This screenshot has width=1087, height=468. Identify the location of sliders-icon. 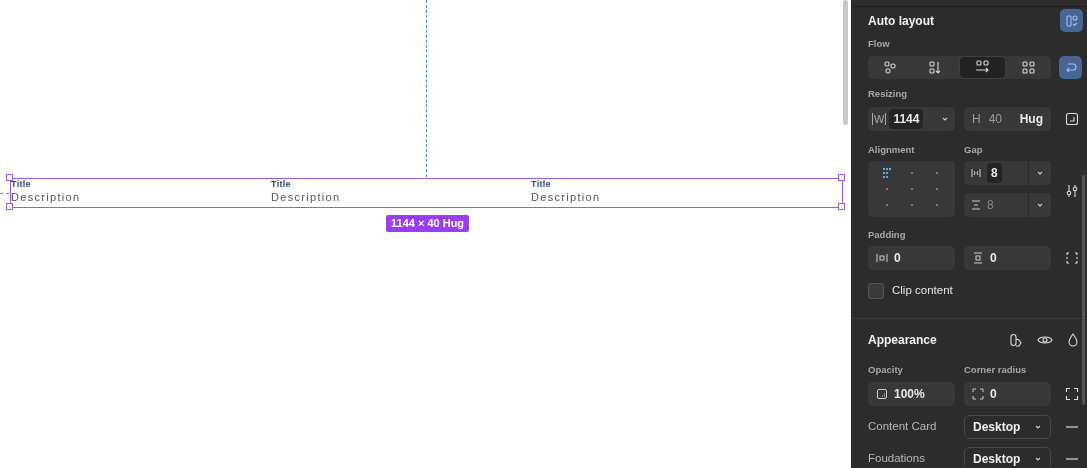
(1072, 191).